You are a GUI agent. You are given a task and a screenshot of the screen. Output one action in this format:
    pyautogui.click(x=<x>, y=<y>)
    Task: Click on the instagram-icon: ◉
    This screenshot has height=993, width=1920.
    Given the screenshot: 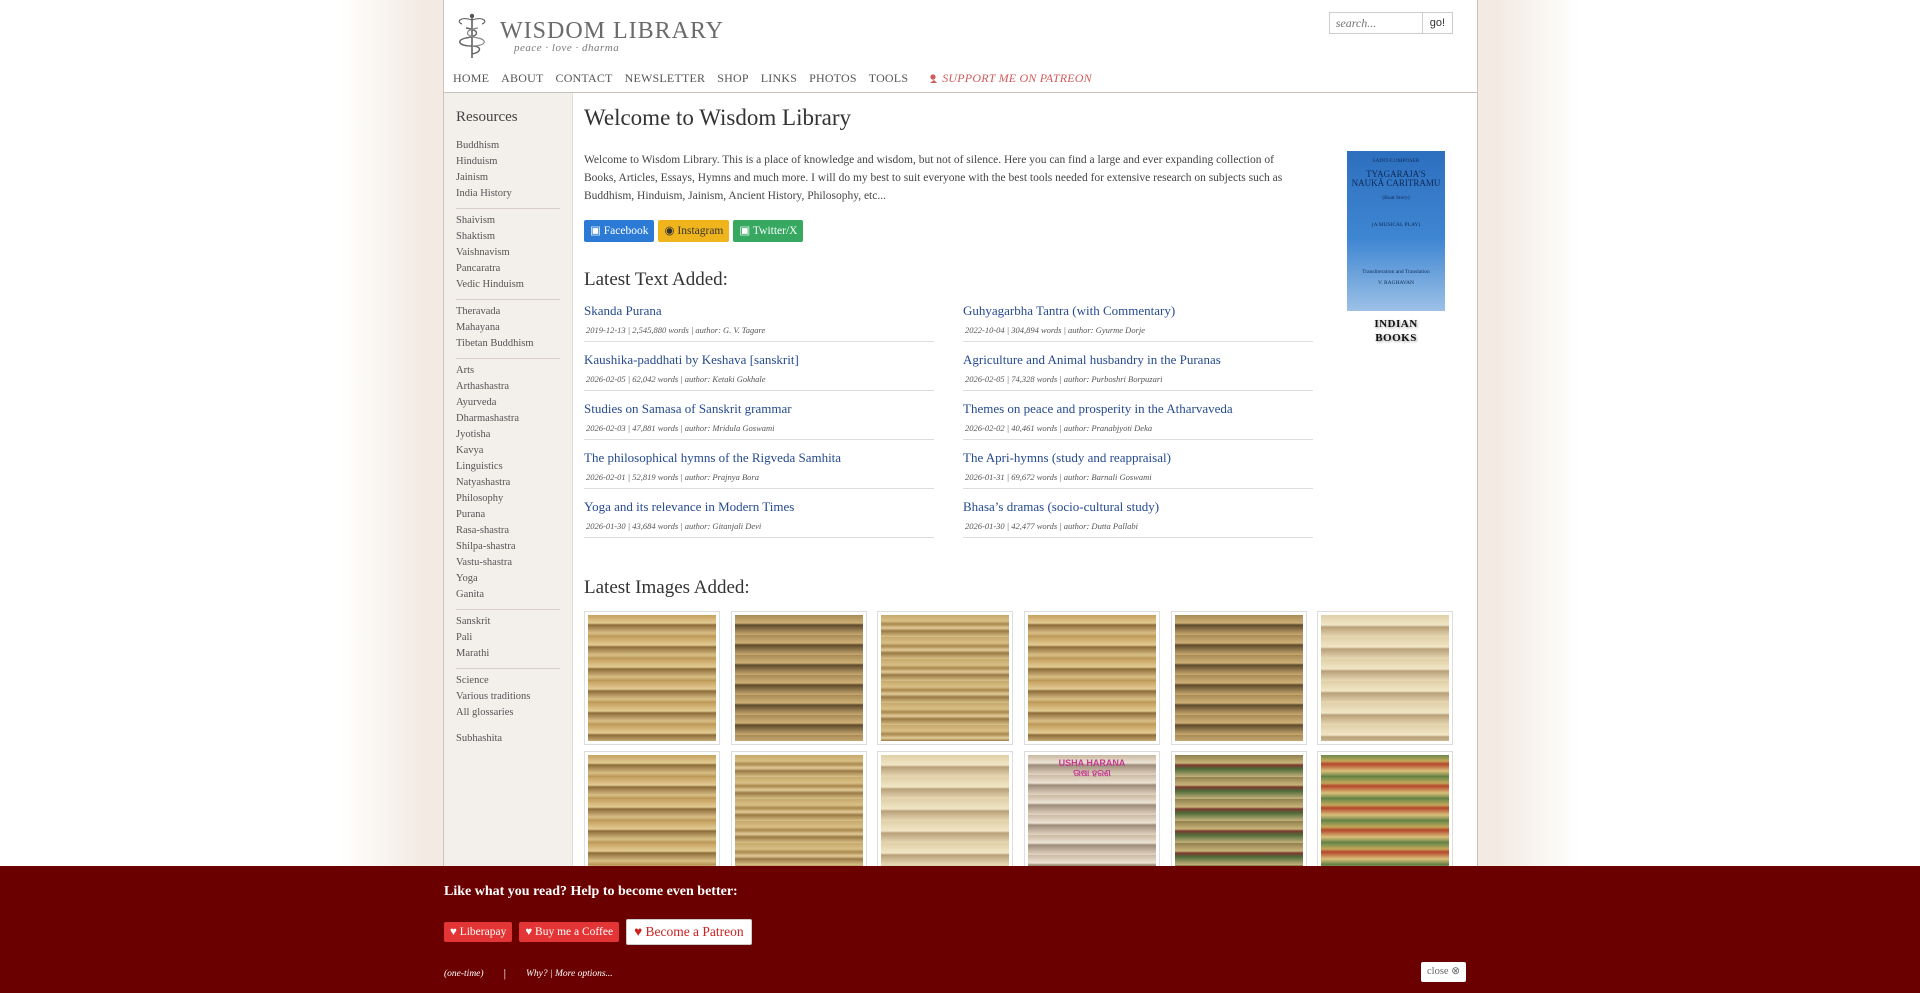 What is the action you would take?
    pyautogui.click(x=669, y=231)
    